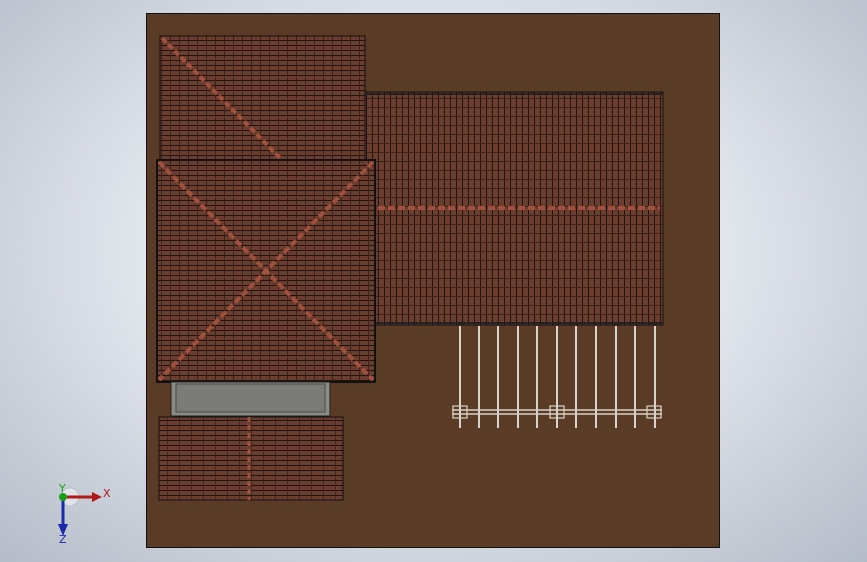  I want to click on flat-canopy, so click(250, 399).